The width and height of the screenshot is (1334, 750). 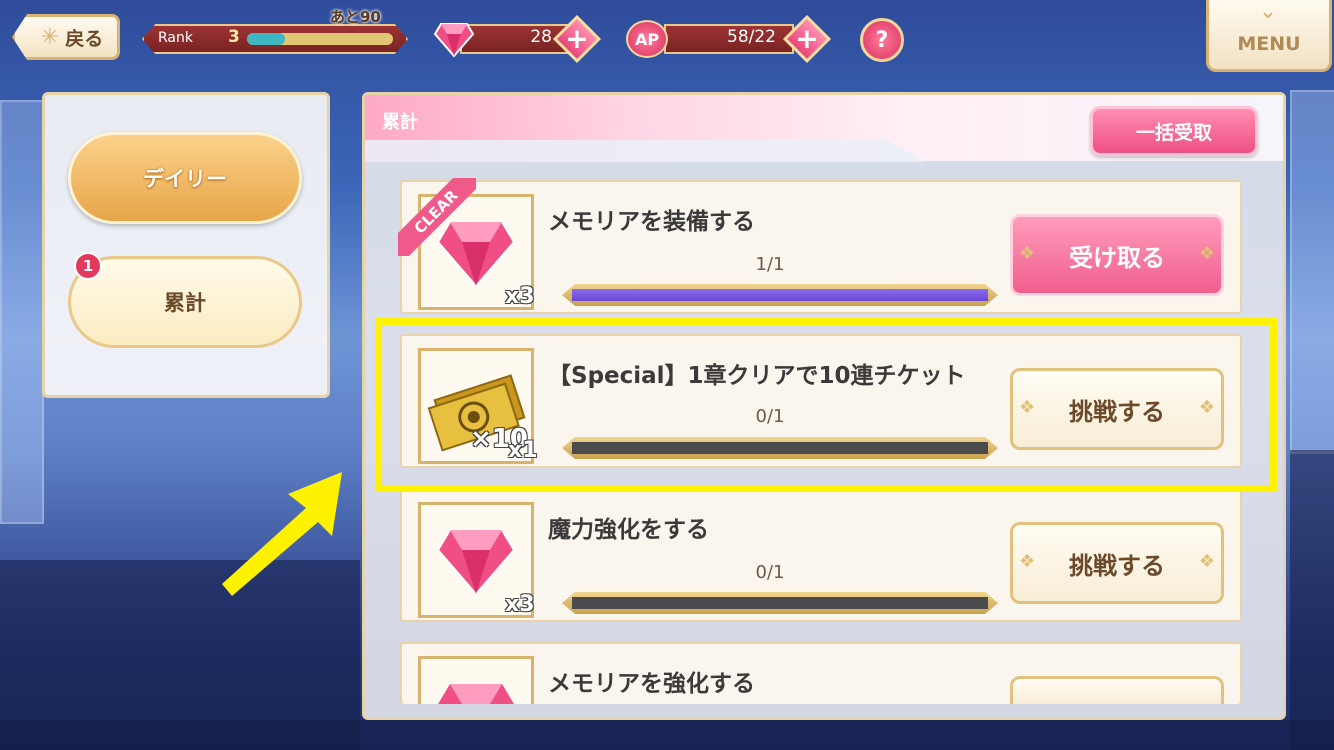 What do you see at coordinates (266, 39) in the screenshot?
I see `rank-progress-fill` at bounding box center [266, 39].